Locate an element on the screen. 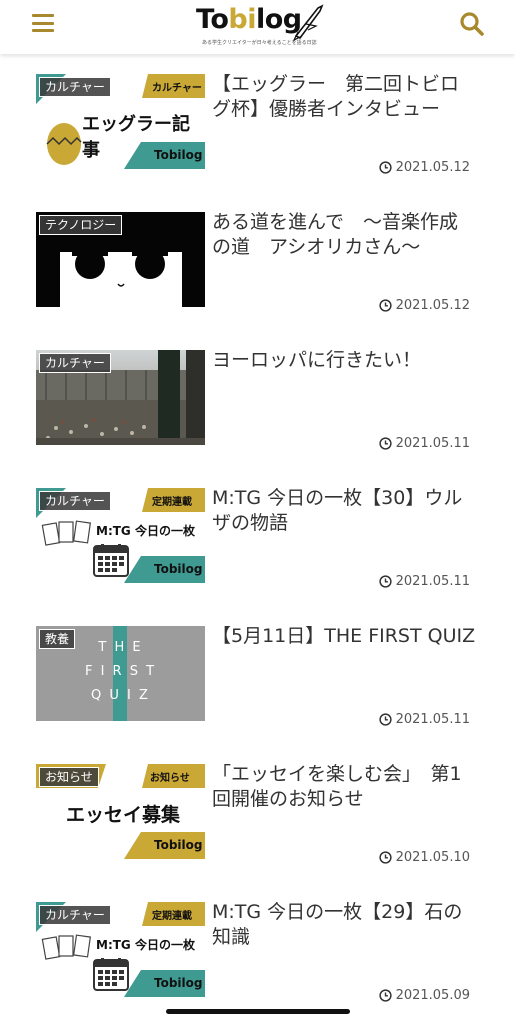  logo-text: Tobilog is located at coordinates (249, 19).